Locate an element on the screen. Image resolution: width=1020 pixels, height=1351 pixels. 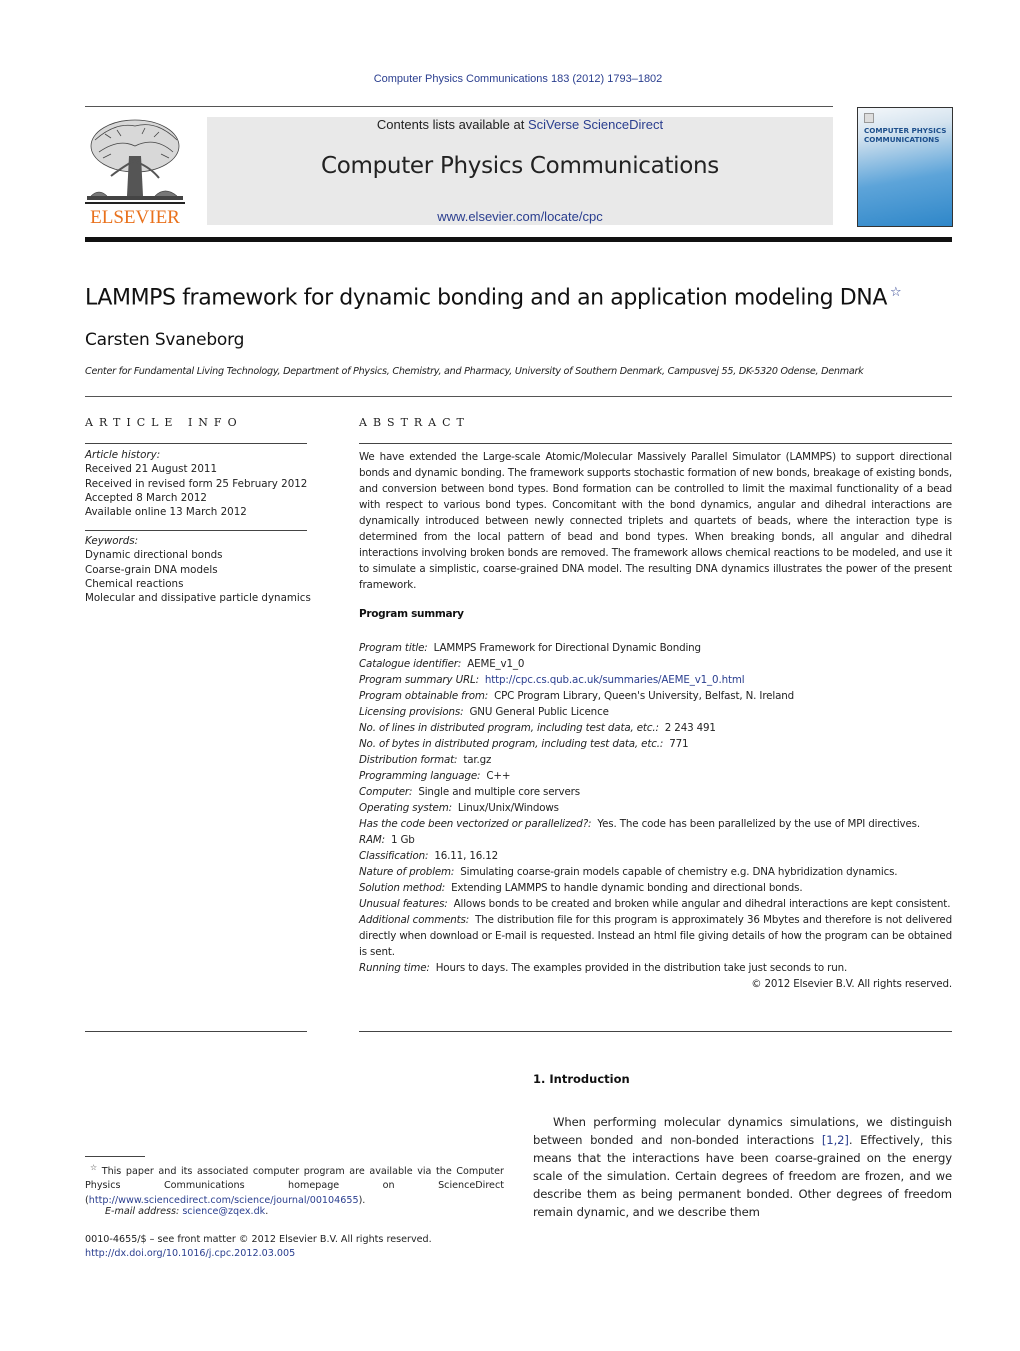
email-end: . is located at coordinates (267, 1211).